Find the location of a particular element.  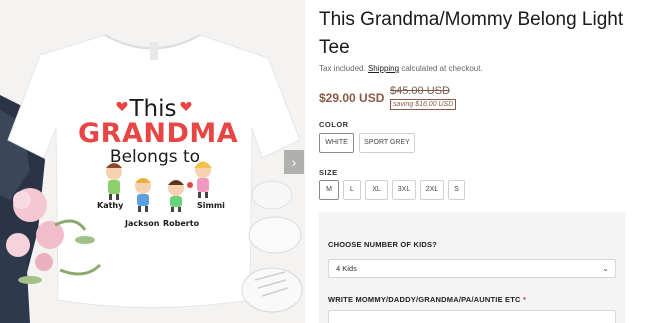

size-option-xl: XL is located at coordinates (376, 190).